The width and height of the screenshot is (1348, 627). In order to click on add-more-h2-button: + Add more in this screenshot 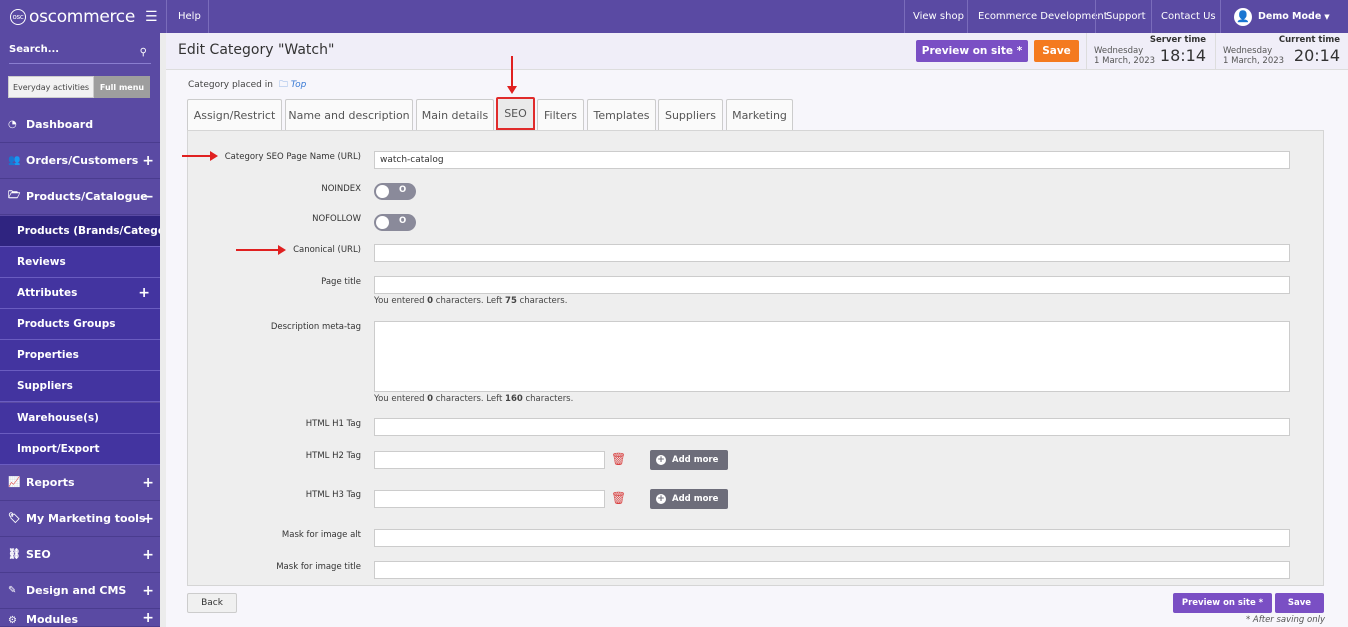, I will do `click(689, 460)`.